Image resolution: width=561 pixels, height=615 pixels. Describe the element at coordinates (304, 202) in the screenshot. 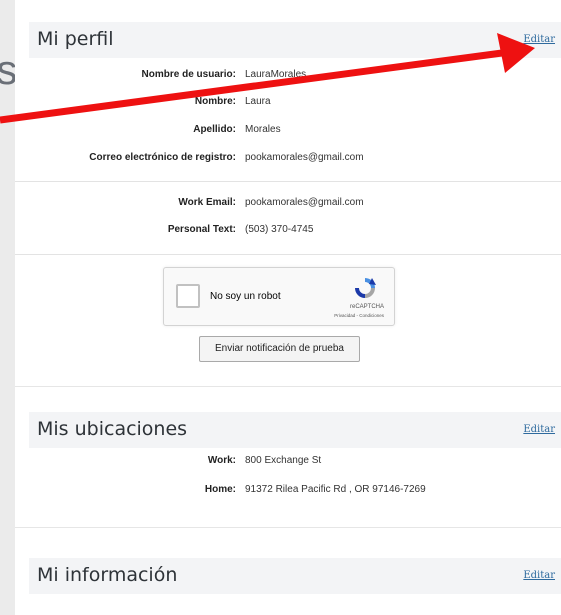

I see `work-email-value: pookamorales@gmail.com` at that location.